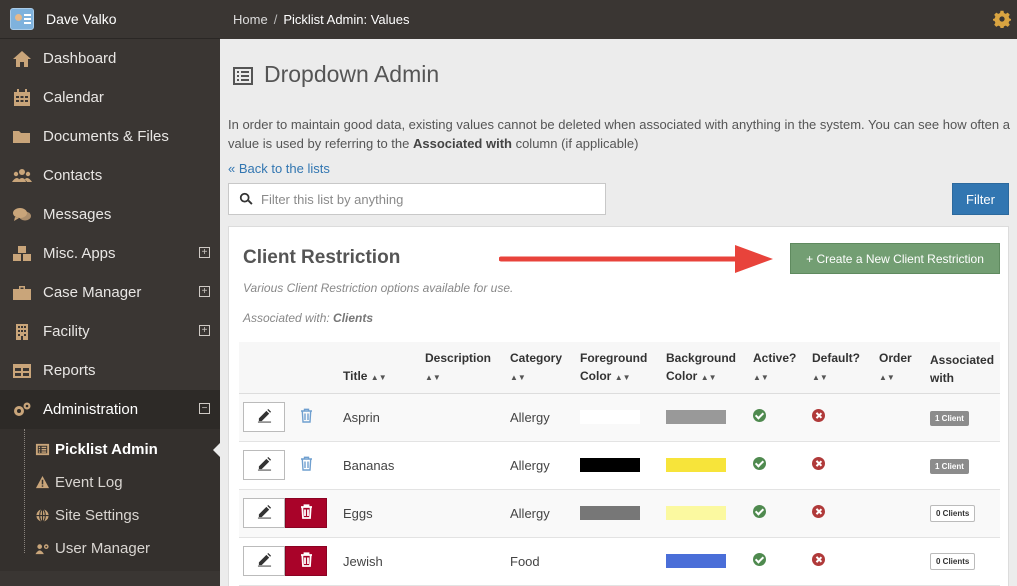 The height and width of the screenshot is (586, 1017). What do you see at coordinates (352, 74) in the screenshot?
I see `page-title-text: Dropdown Admin` at bounding box center [352, 74].